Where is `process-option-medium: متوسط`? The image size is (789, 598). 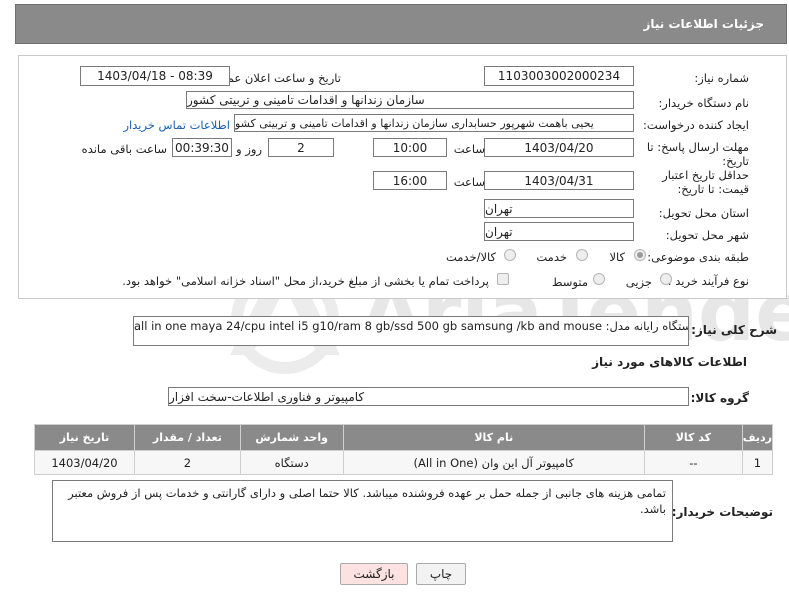 process-option-medium: متوسط is located at coordinates (569, 282).